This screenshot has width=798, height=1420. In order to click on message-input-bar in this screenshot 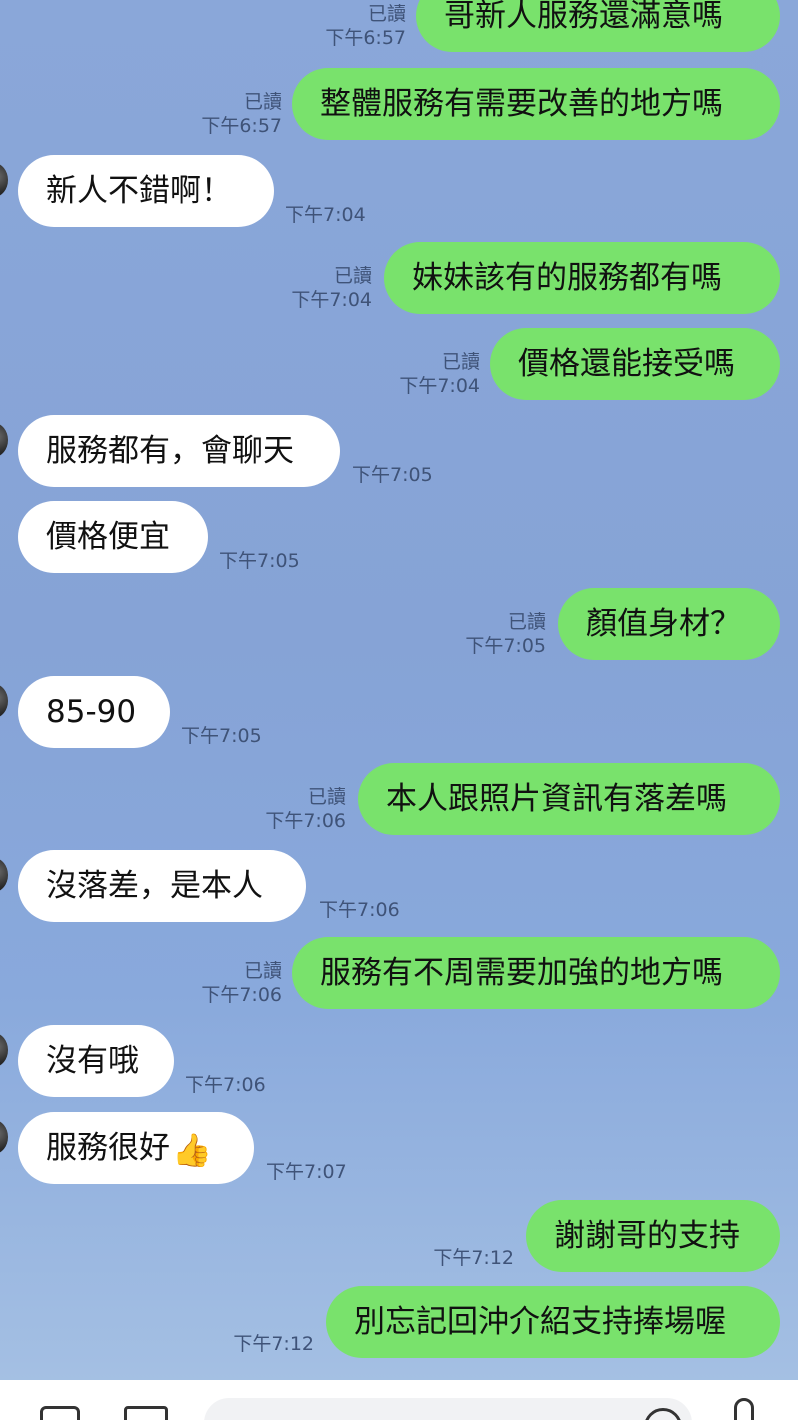, I will do `click(399, 1400)`.